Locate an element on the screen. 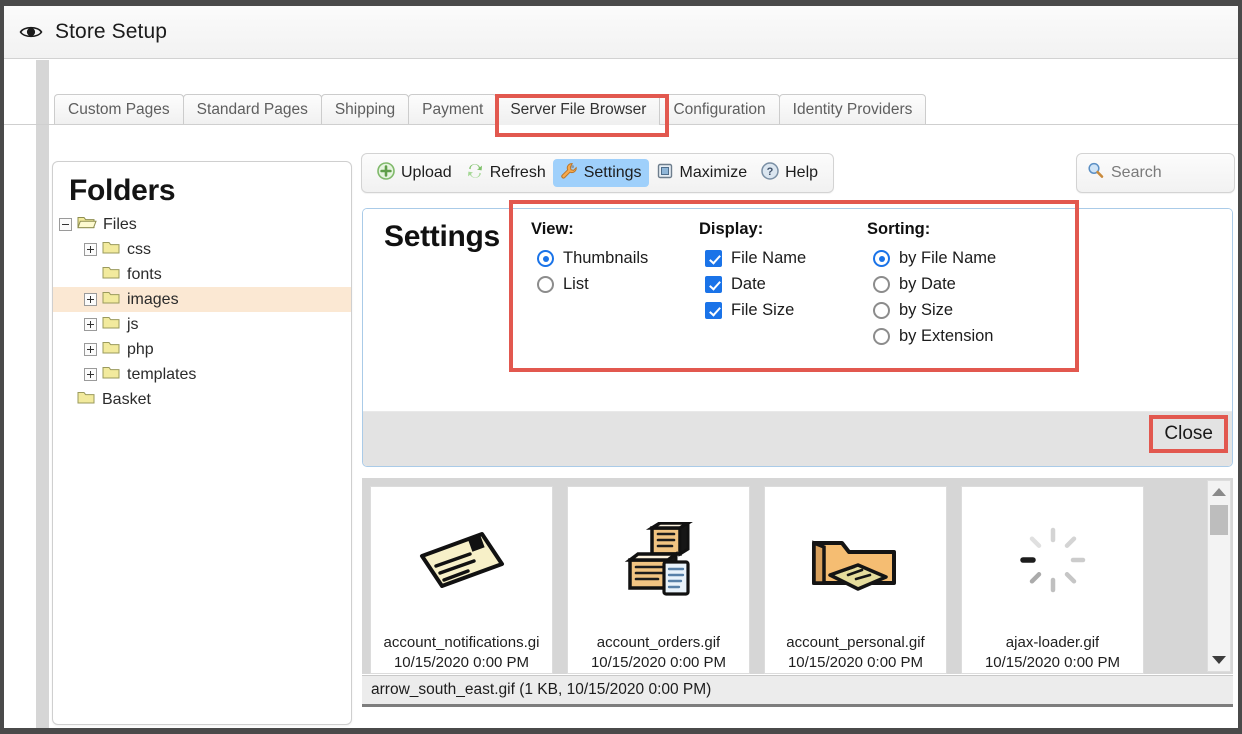  tree-item-files: Files is located at coordinates (202, 224).